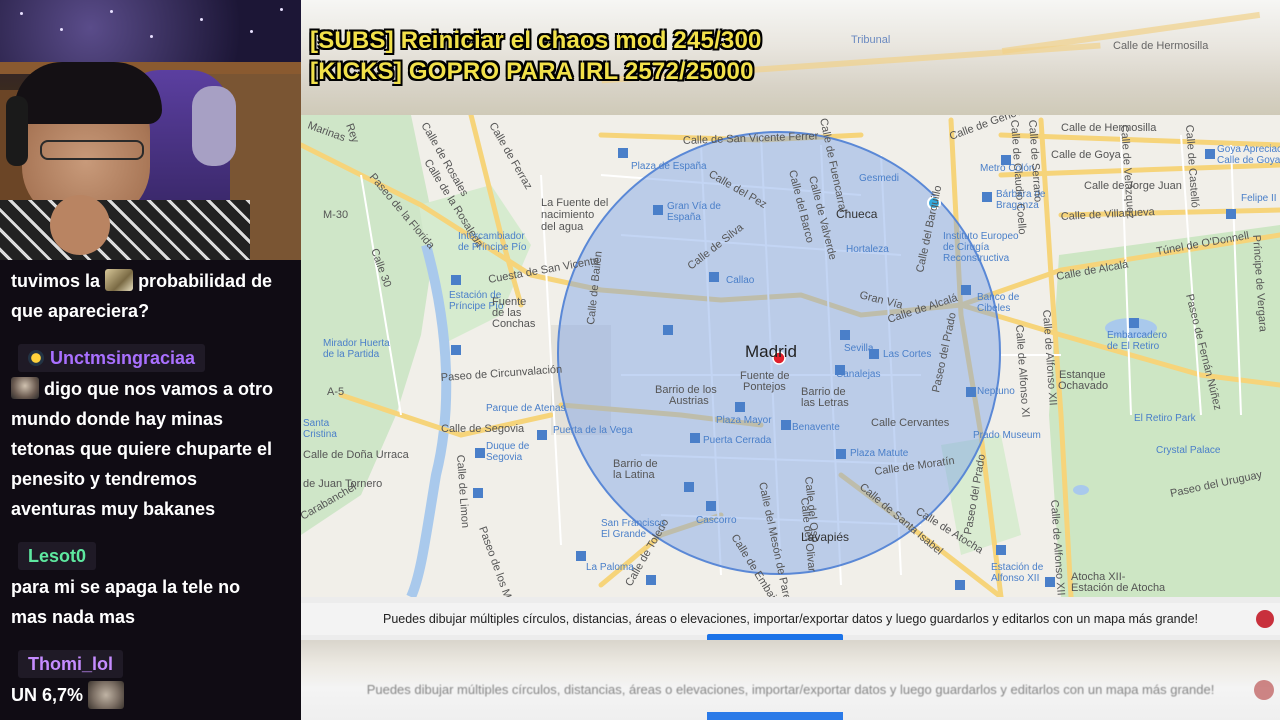 The width and height of the screenshot is (1280, 720). What do you see at coordinates (1007, 168) in the screenshot?
I see `map-label: Metro Colón` at bounding box center [1007, 168].